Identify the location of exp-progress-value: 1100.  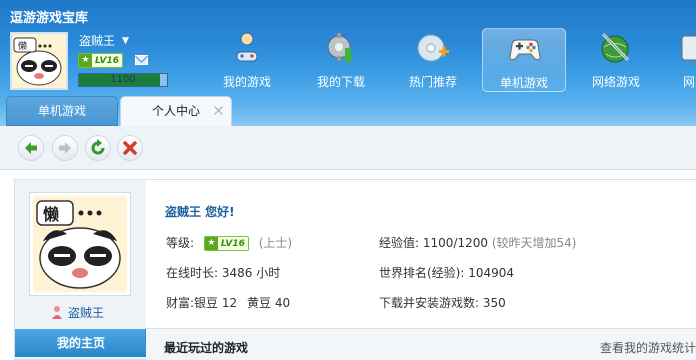
(123, 79).